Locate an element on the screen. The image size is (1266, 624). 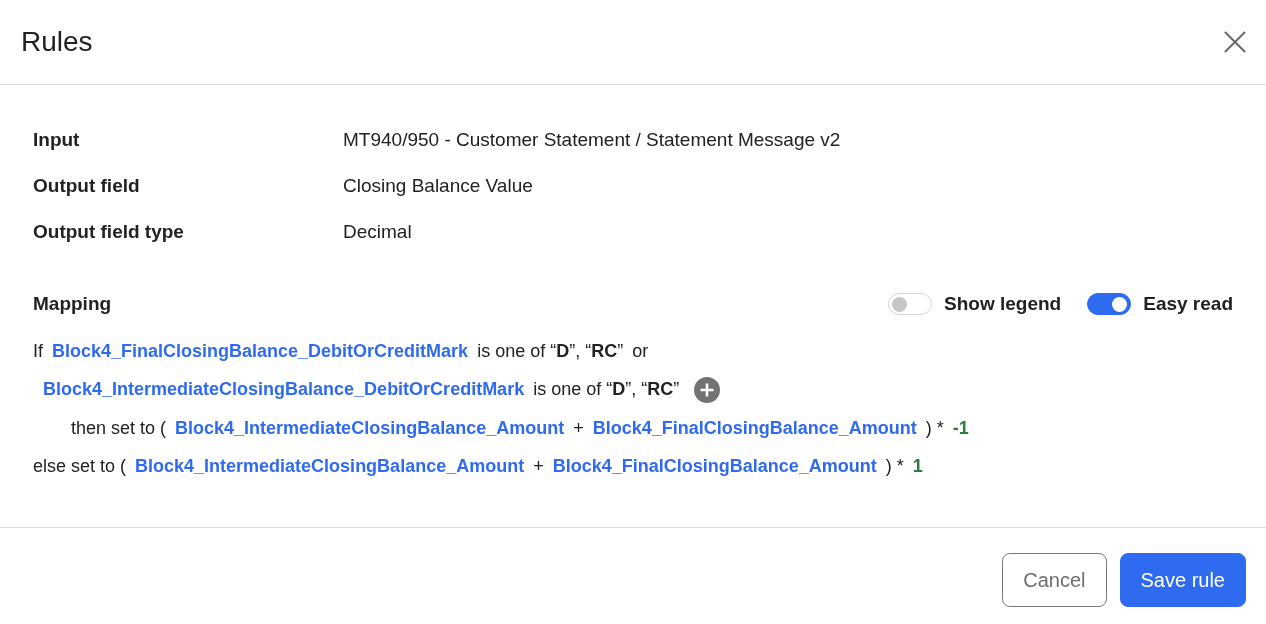
rule-text: or is located at coordinates (640, 351).